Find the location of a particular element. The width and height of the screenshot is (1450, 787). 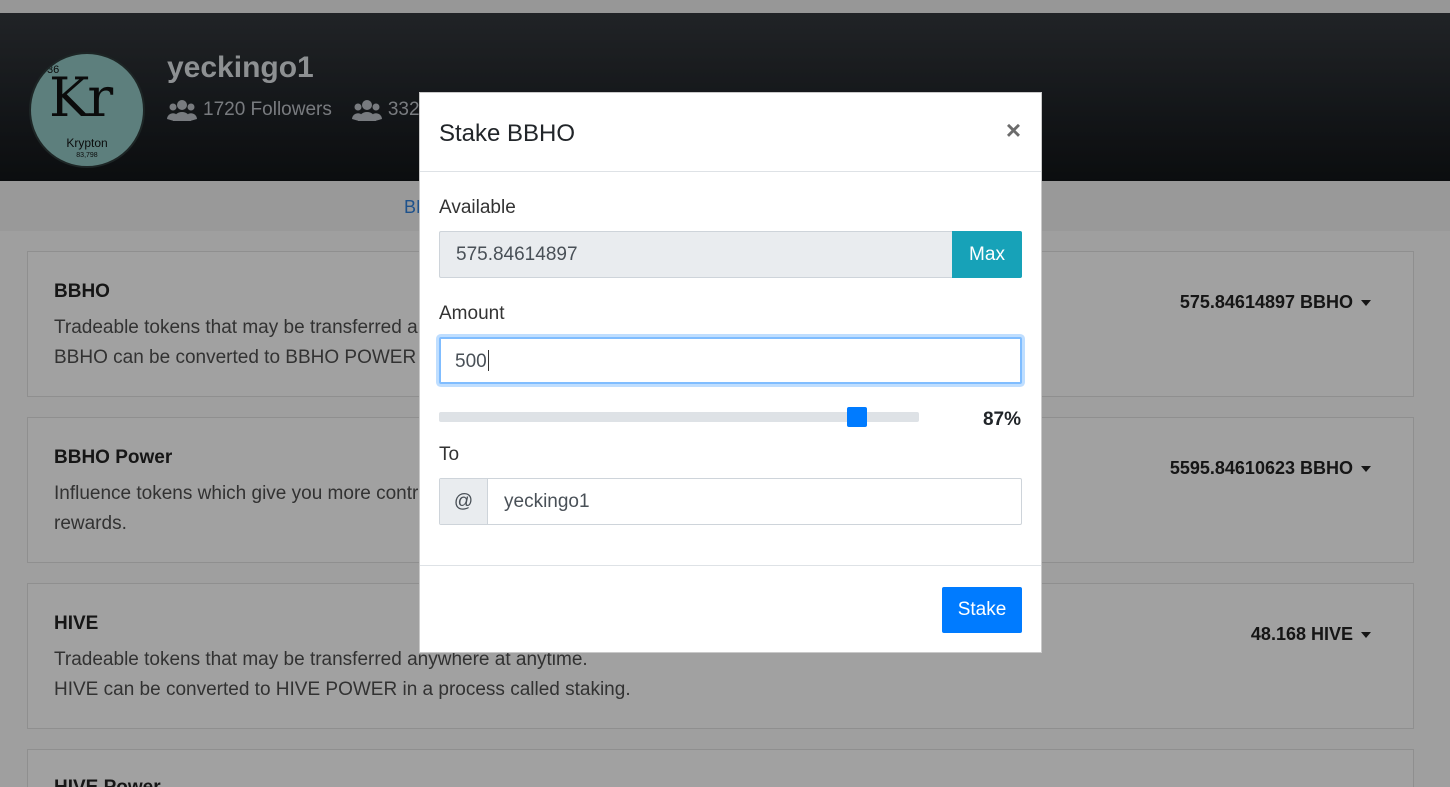

to-input: yeckingo1 is located at coordinates (547, 502).